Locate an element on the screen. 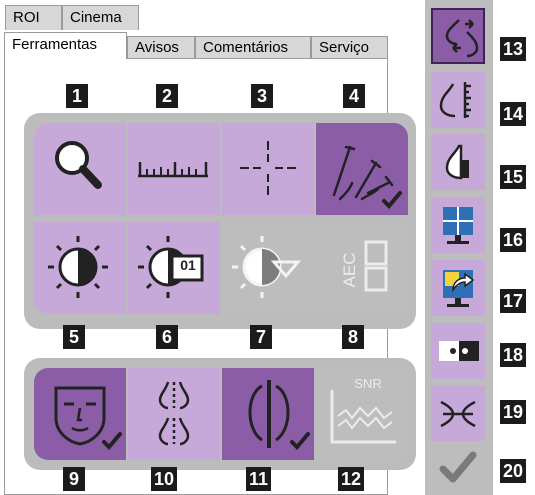 The width and height of the screenshot is (535, 495). callout-badge: 6 is located at coordinates (167, 337).